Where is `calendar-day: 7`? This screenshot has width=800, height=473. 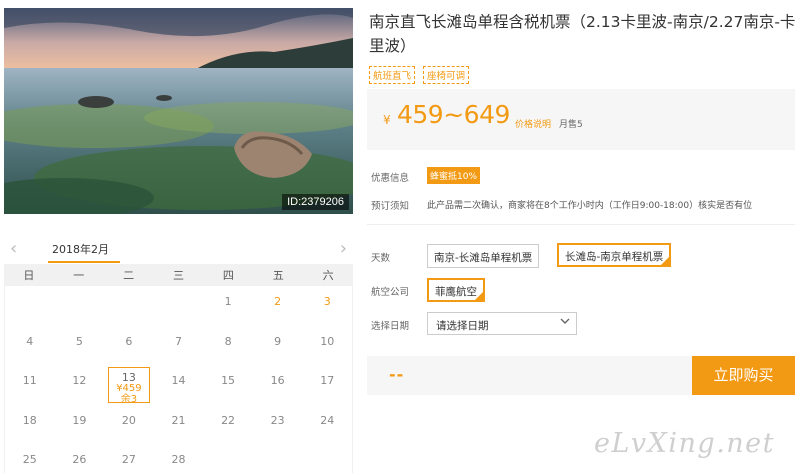
calendar-day: 7 is located at coordinates (179, 346).